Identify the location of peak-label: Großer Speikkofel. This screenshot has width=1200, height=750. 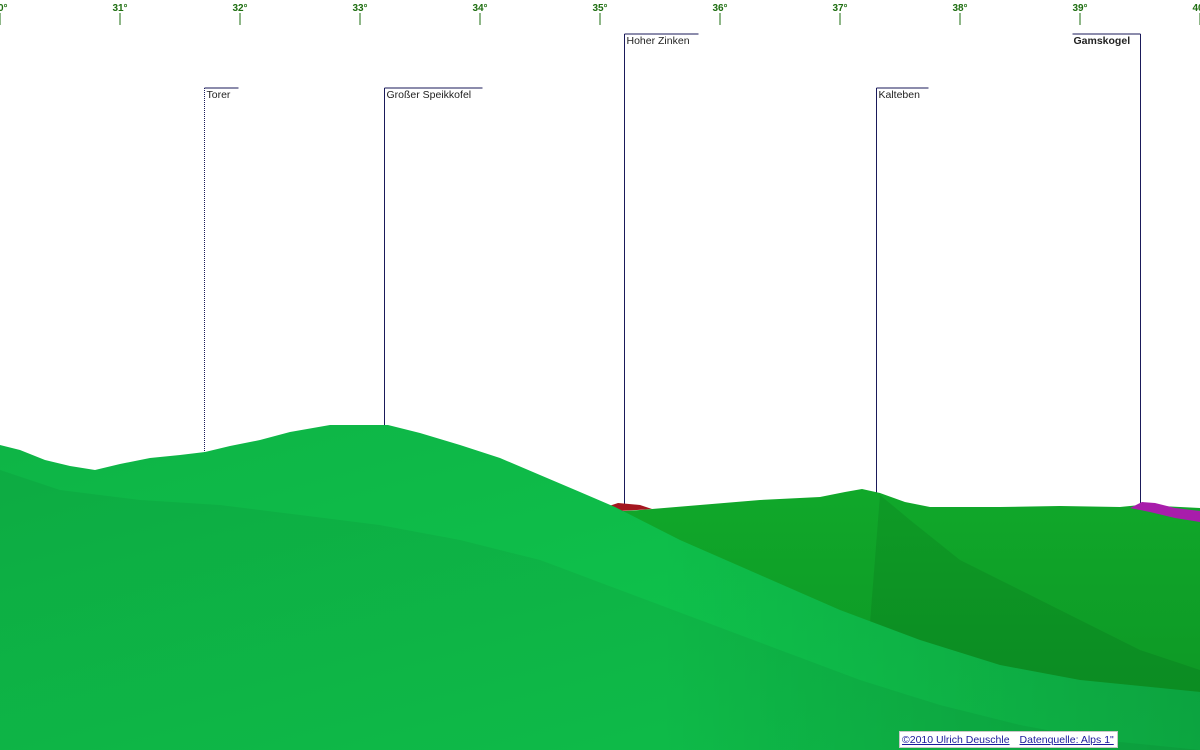
(429, 95).